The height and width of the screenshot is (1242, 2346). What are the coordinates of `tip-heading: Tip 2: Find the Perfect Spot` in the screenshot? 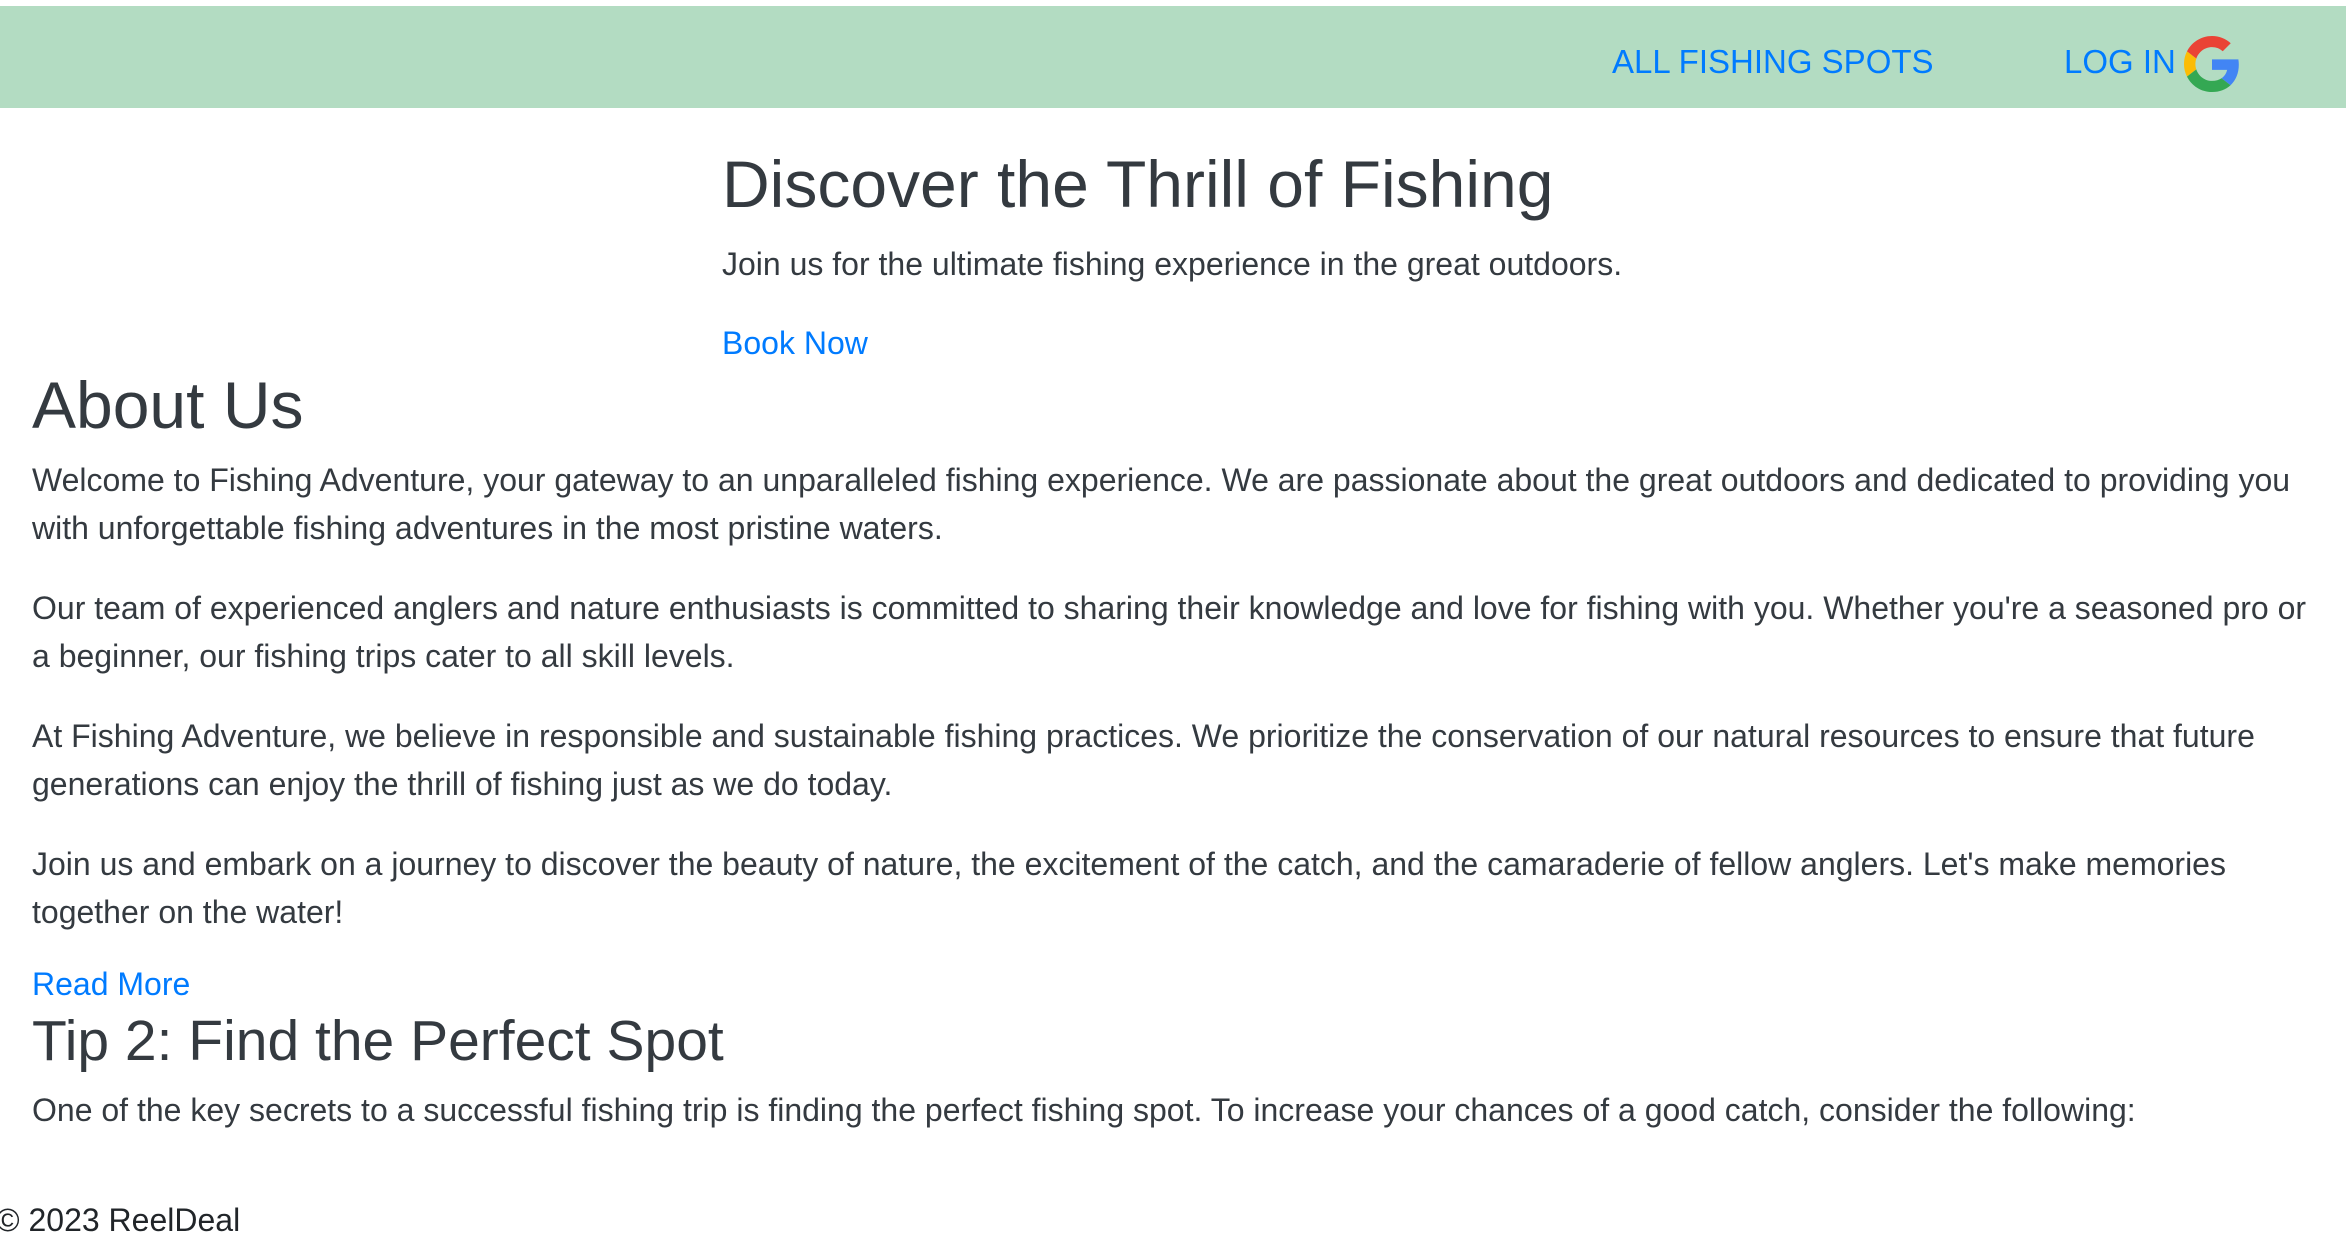 It's located at (378, 1041).